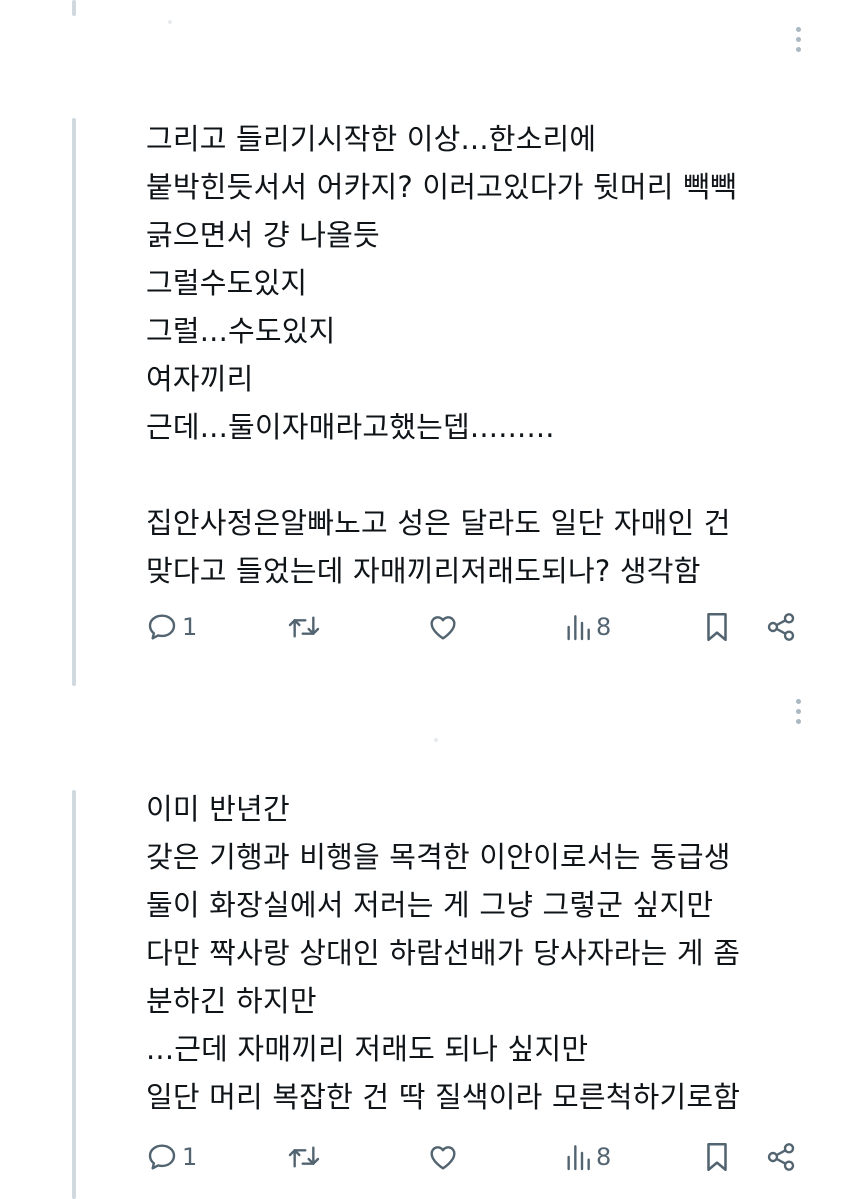 This screenshot has width=845, height=1199. Describe the element at coordinates (438, 857) in the screenshot. I see `post-text-line: 갖은 기행과 비행을 목격한 이안이로서는 동급생` at that location.